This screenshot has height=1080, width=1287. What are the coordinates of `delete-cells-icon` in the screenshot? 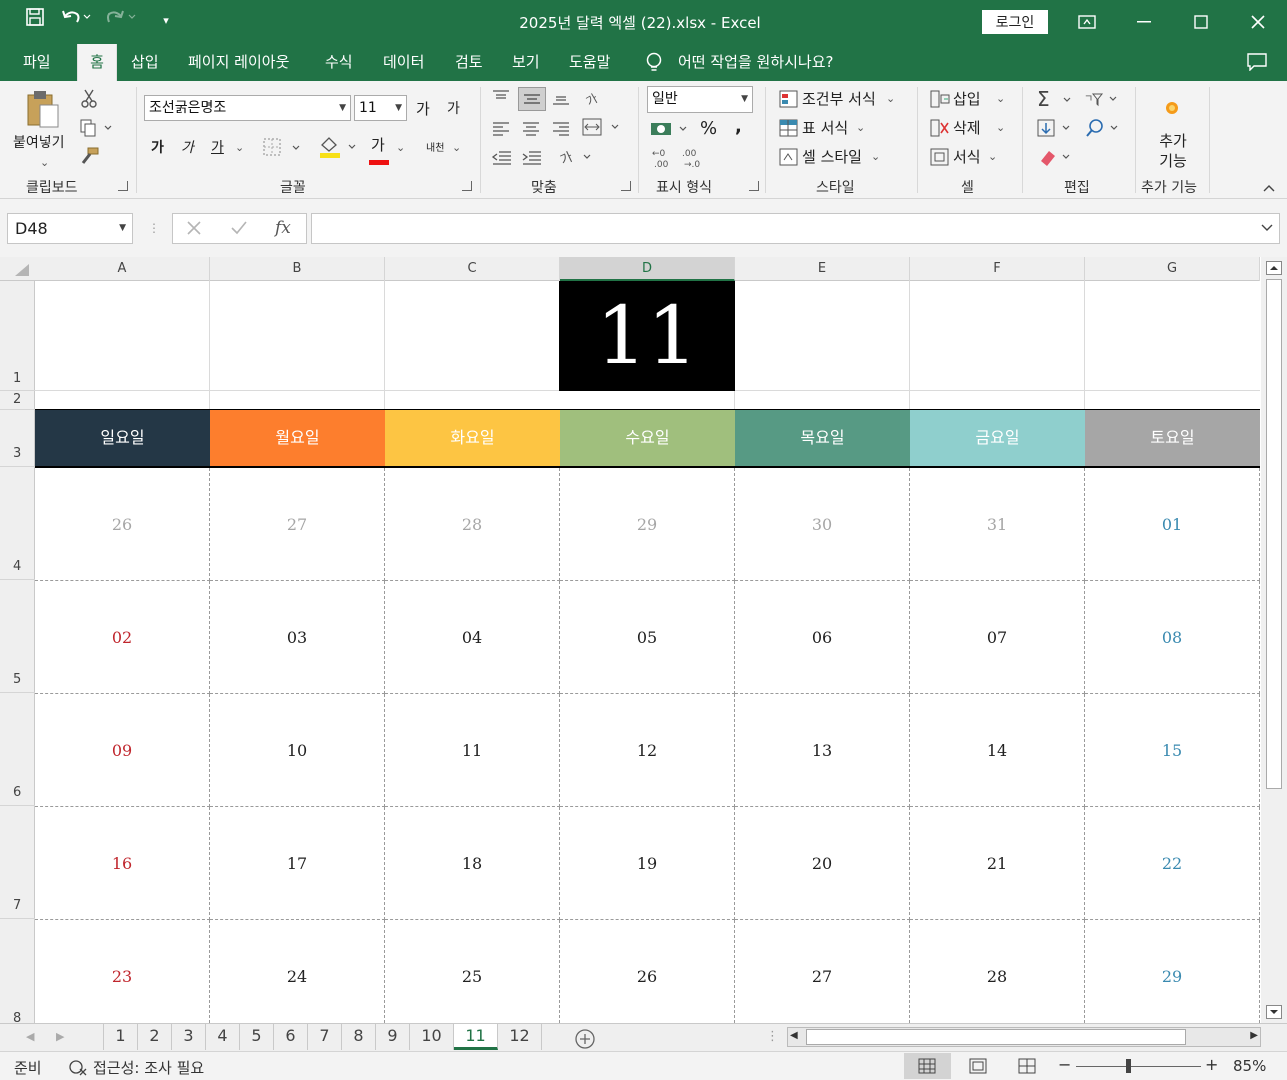 It's located at (940, 130).